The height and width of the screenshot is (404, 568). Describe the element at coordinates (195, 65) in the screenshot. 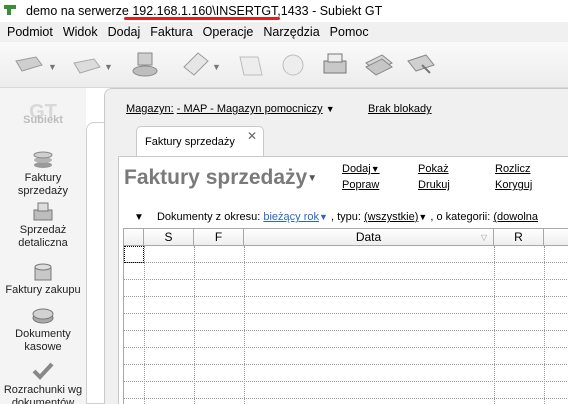

I see `document-icon` at that location.